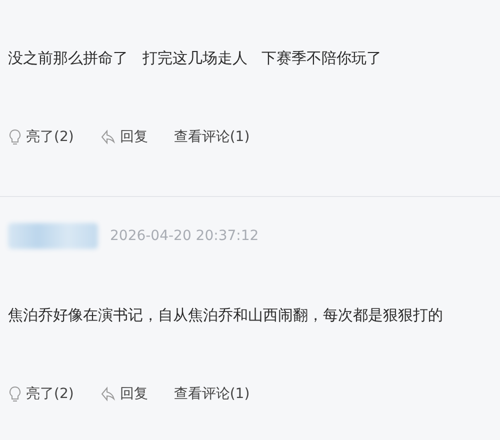 This screenshot has width=500, height=440. I want to click on comment-text: 没之前那么拼命了 打完这几场走人 下赛季不陪你玩了, so click(195, 58).